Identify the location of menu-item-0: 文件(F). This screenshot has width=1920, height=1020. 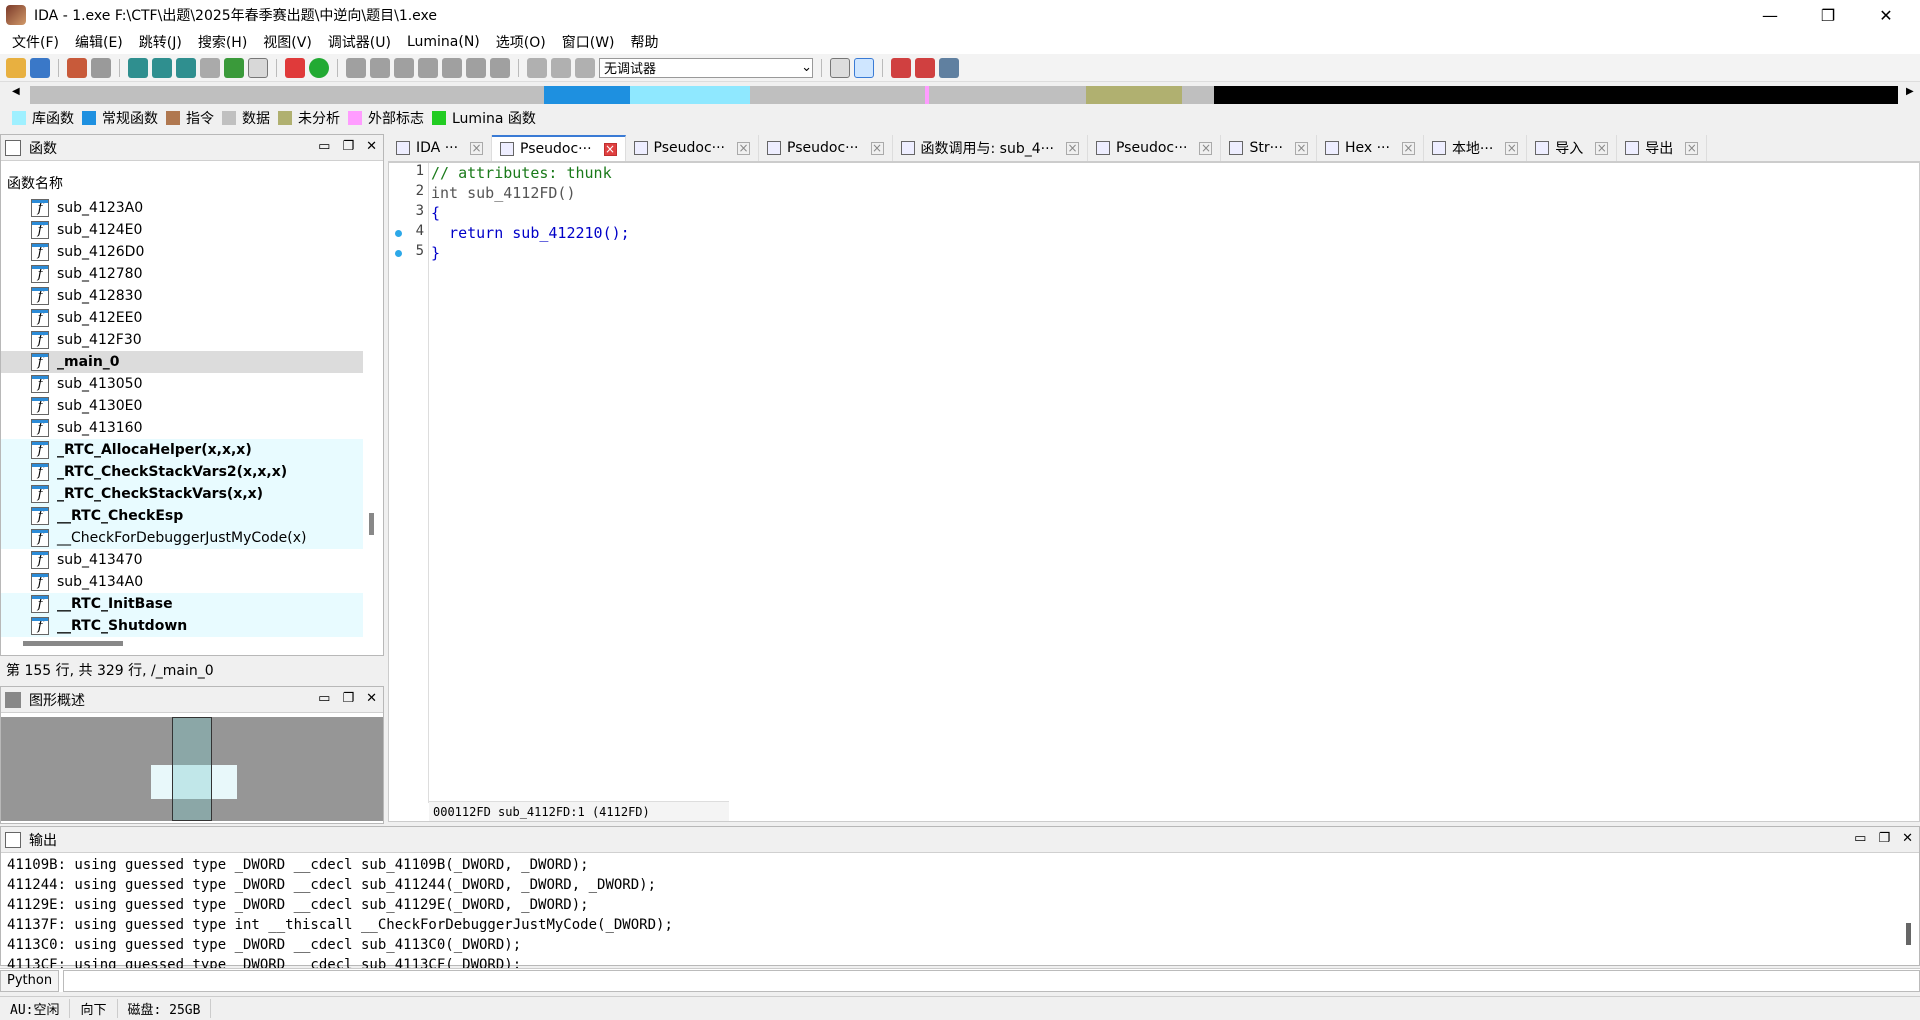
(35, 42).